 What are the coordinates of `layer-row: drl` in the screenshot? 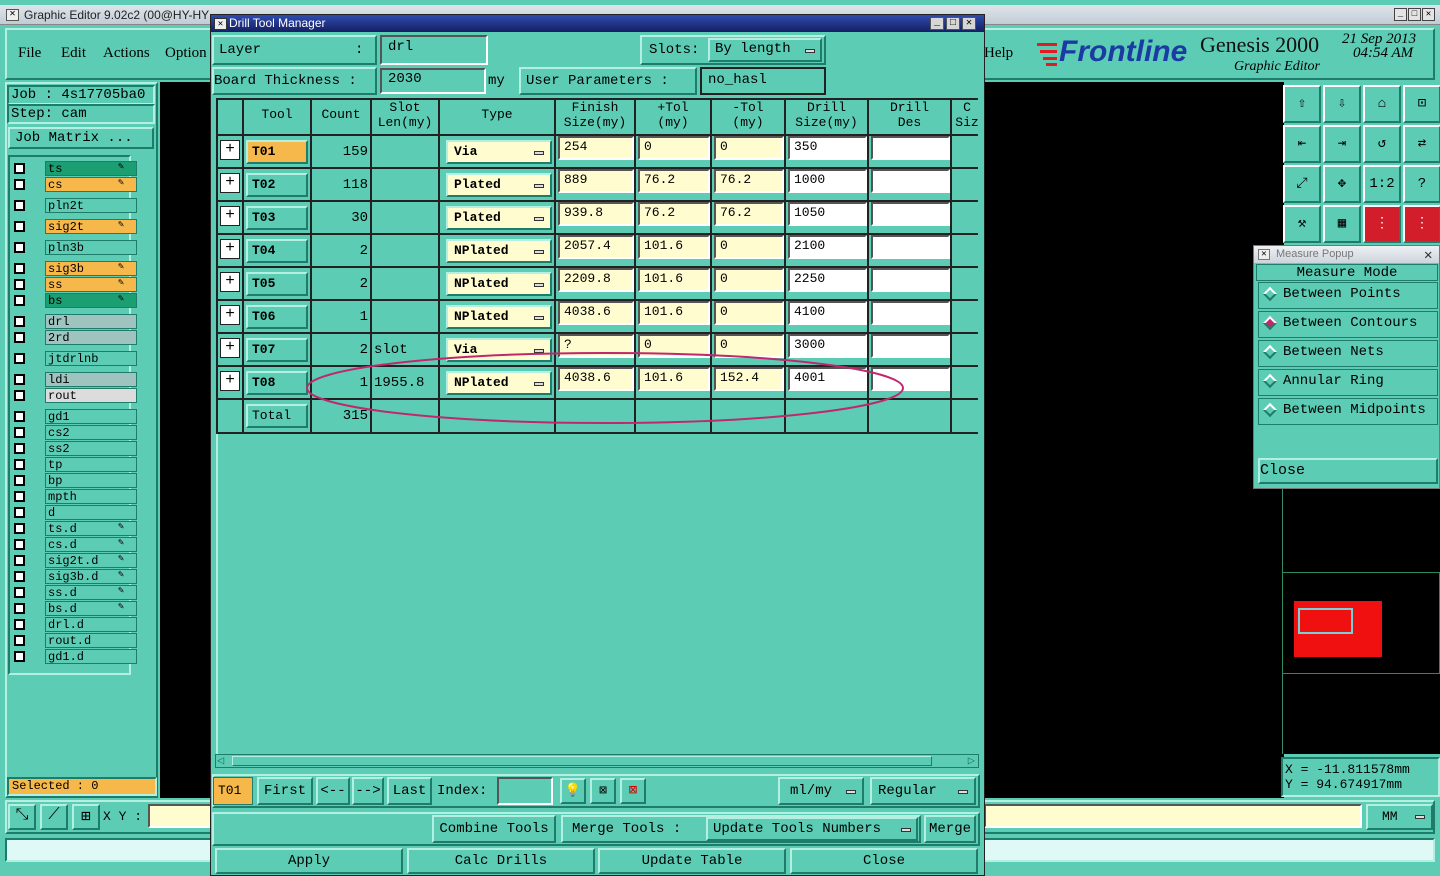 It's located at (73, 321).